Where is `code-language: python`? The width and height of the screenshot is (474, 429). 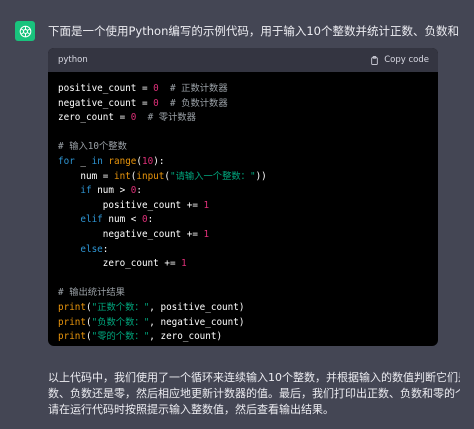 code-language: python is located at coordinates (73, 60).